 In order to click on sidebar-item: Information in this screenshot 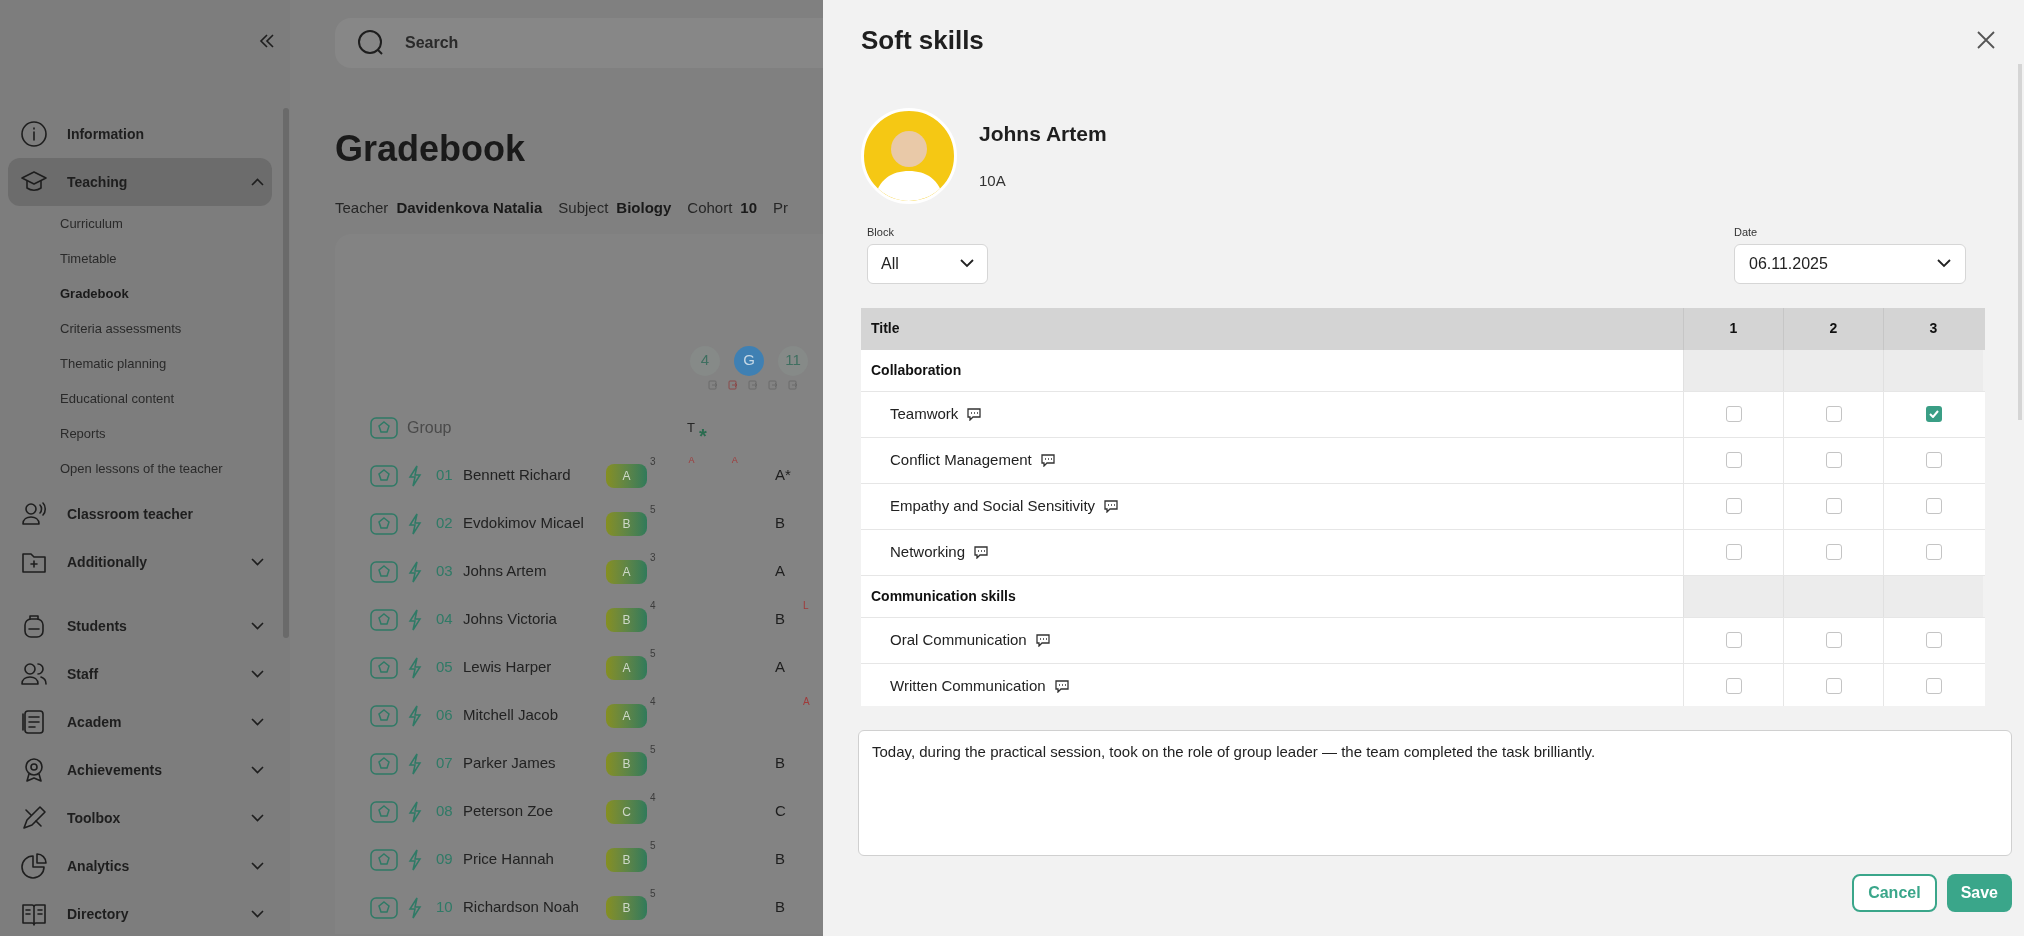, I will do `click(140, 134)`.